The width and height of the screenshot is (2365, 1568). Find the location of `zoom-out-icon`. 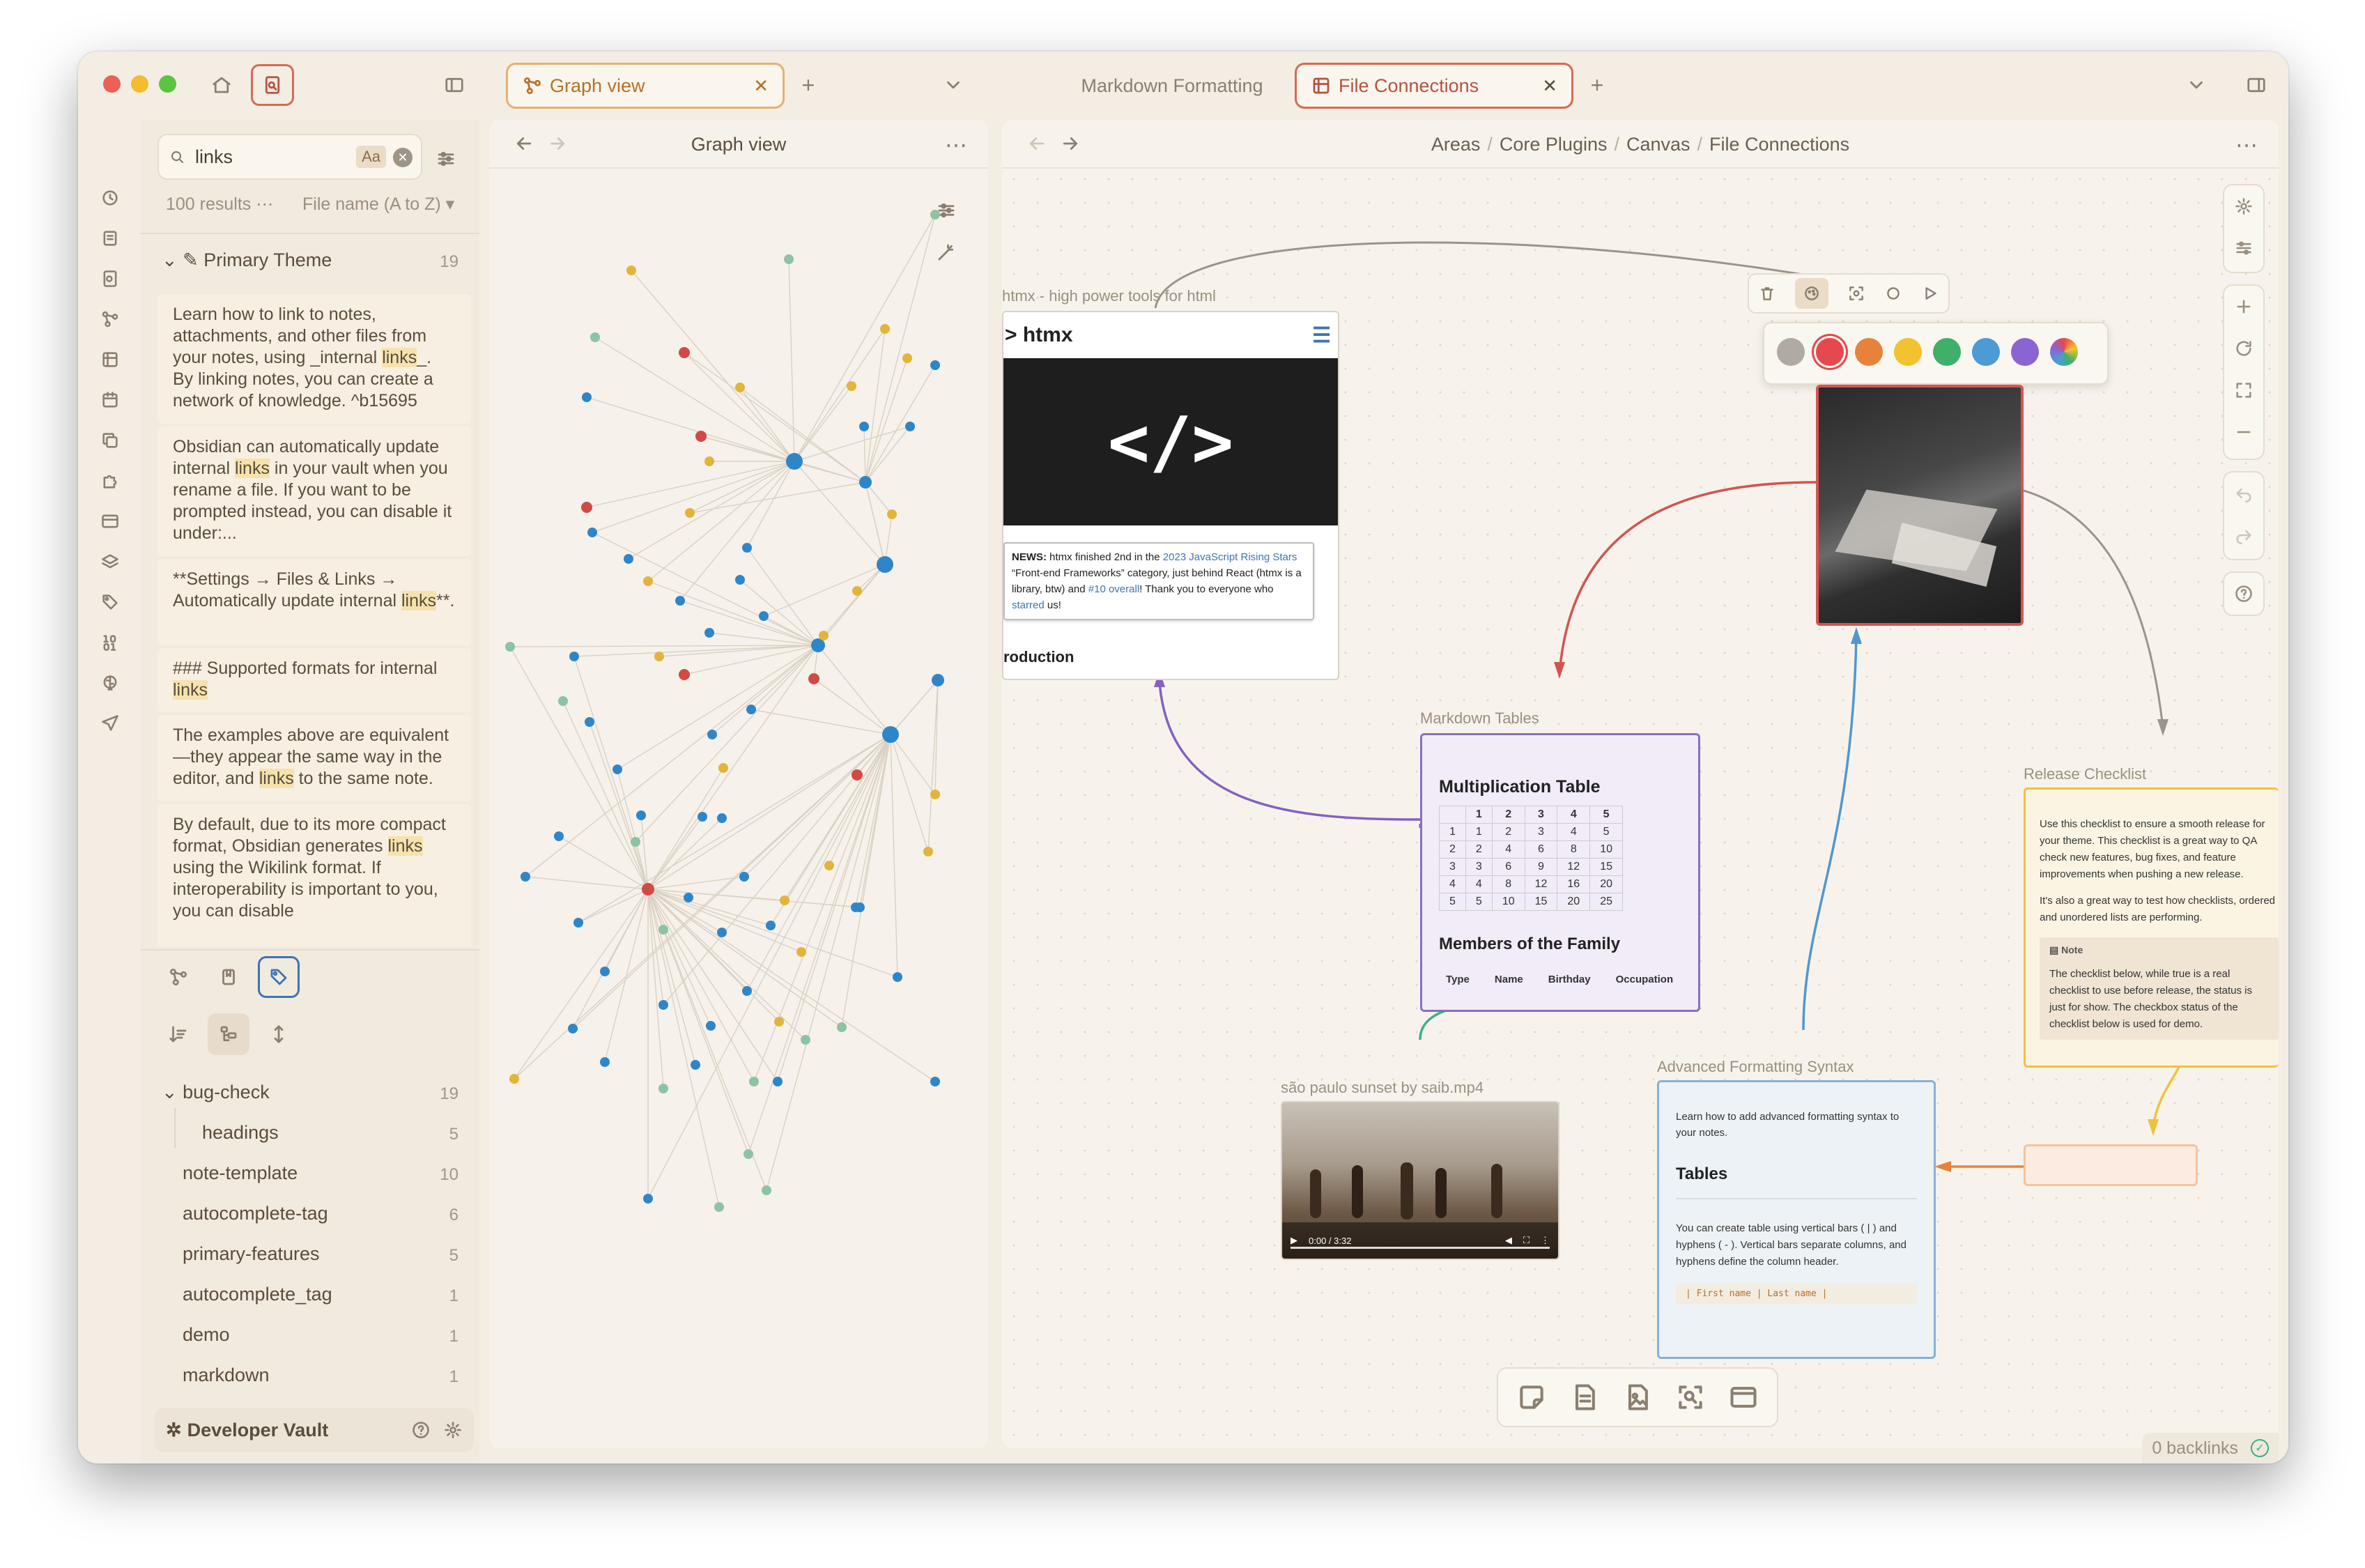

zoom-out-icon is located at coordinates (2243, 432).